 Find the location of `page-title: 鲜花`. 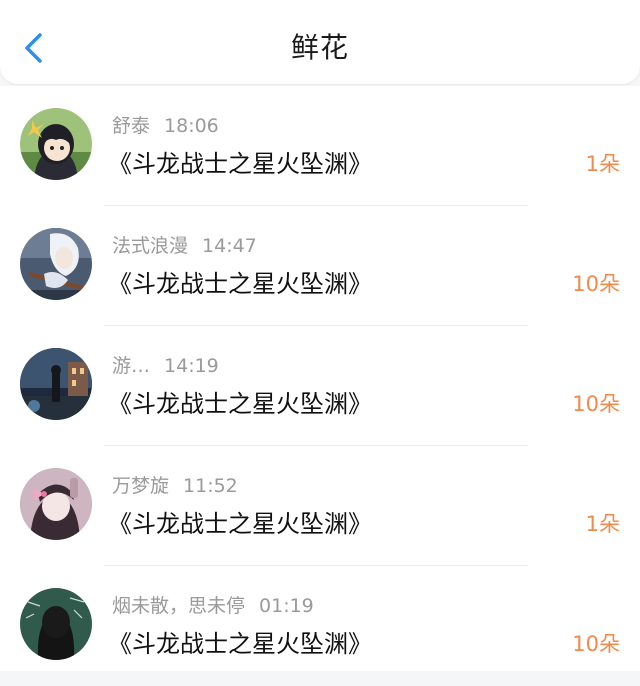

page-title: 鲜花 is located at coordinates (319, 47).